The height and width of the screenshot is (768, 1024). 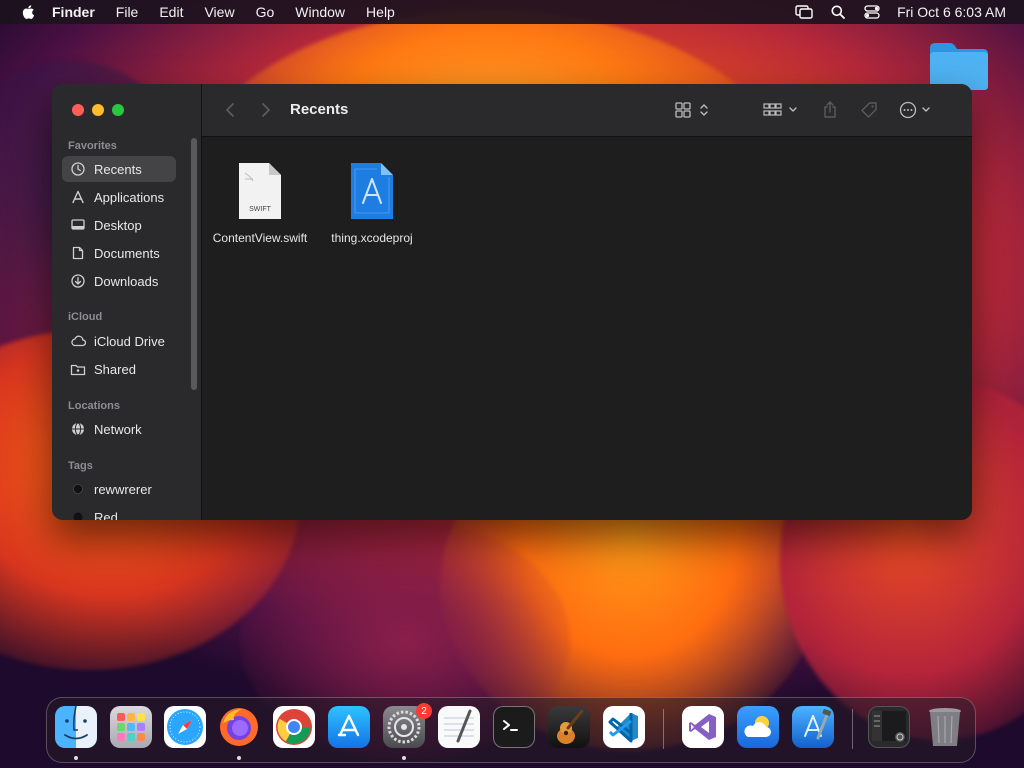 I want to click on dock-chrome-icon, so click(x=294, y=727).